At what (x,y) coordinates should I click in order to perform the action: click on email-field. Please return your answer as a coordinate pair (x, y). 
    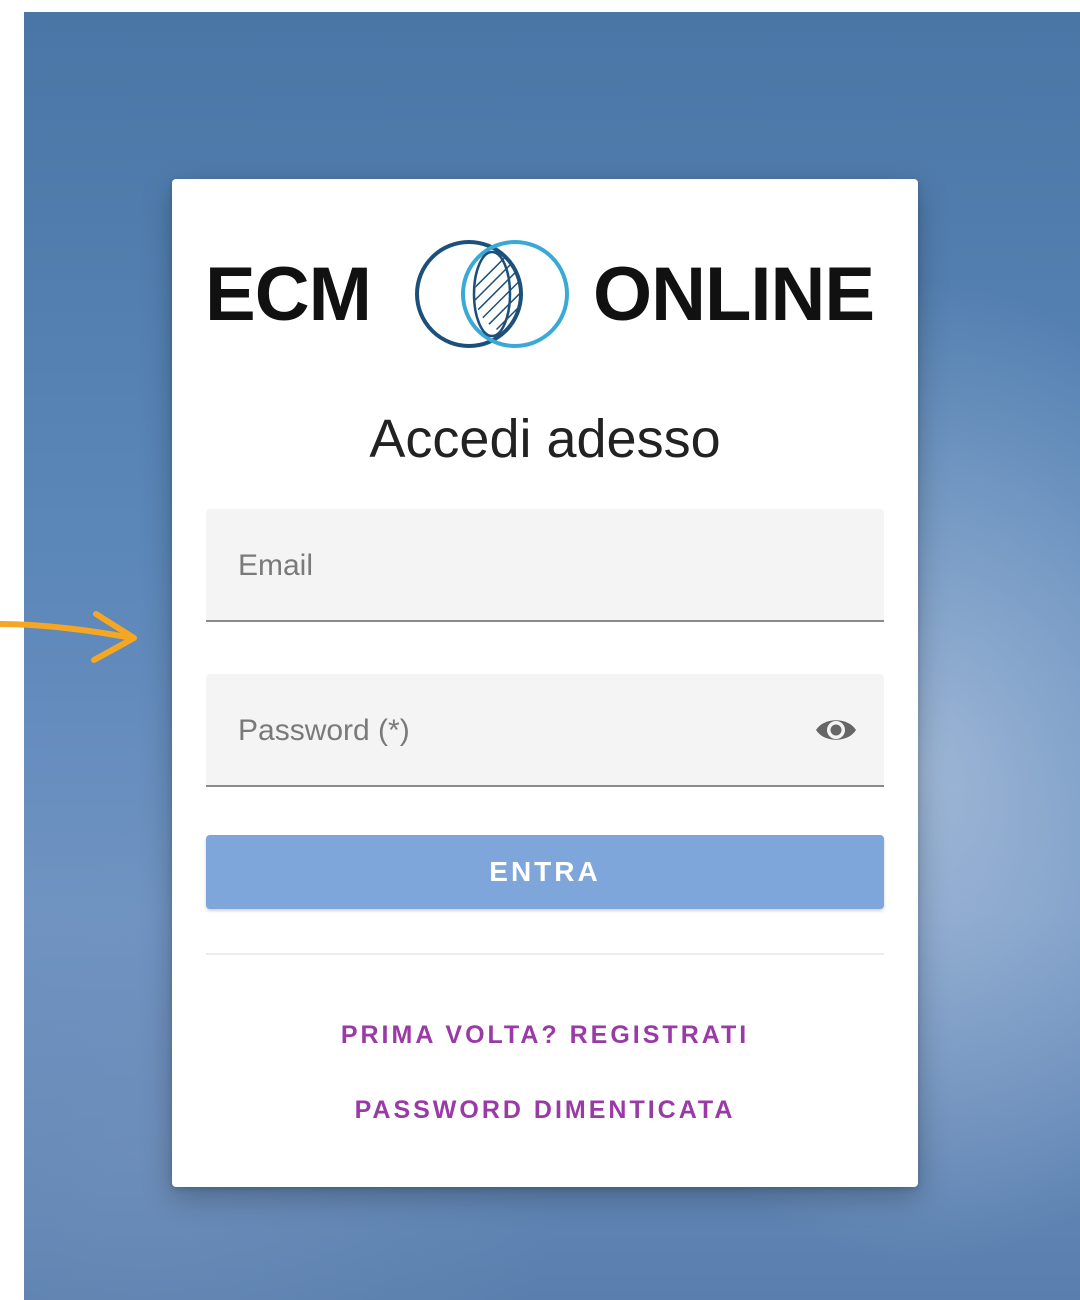
    Looking at the image, I should click on (518, 566).